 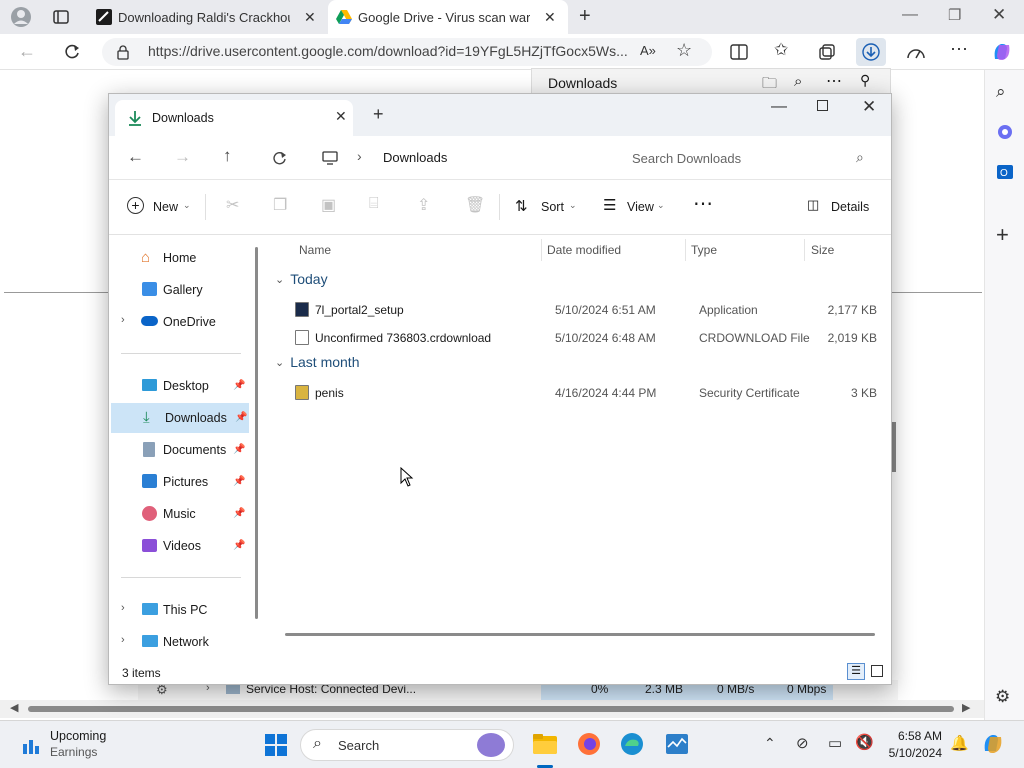 What do you see at coordinates (632, 744) in the screenshot?
I see `edge-icon` at bounding box center [632, 744].